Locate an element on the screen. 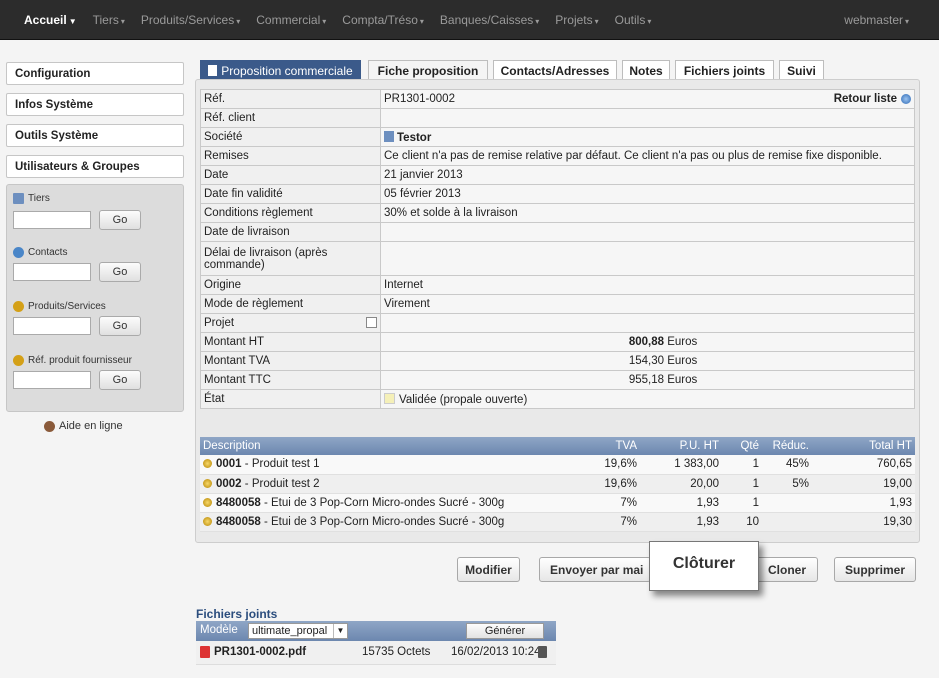 Image resolution: width=939 pixels, height=678 pixels. delete-file-icon is located at coordinates (542, 652).